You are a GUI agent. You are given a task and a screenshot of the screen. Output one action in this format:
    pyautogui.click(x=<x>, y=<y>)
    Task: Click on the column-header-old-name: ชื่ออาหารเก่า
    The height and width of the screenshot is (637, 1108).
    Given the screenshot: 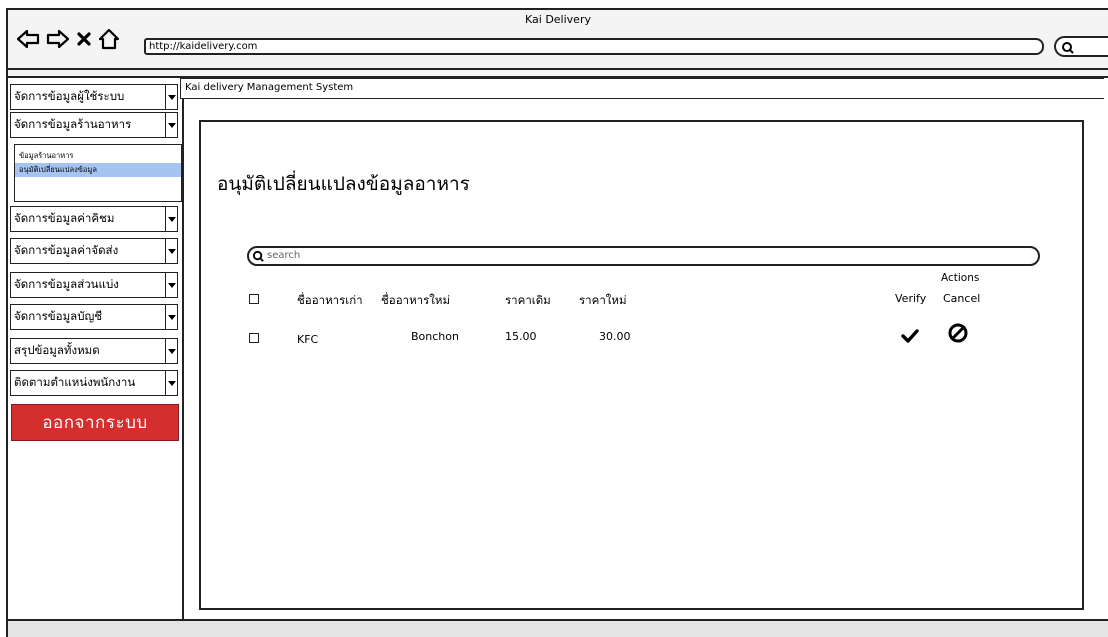 What is the action you would take?
    pyautogui.click(x=330, y=300)
    